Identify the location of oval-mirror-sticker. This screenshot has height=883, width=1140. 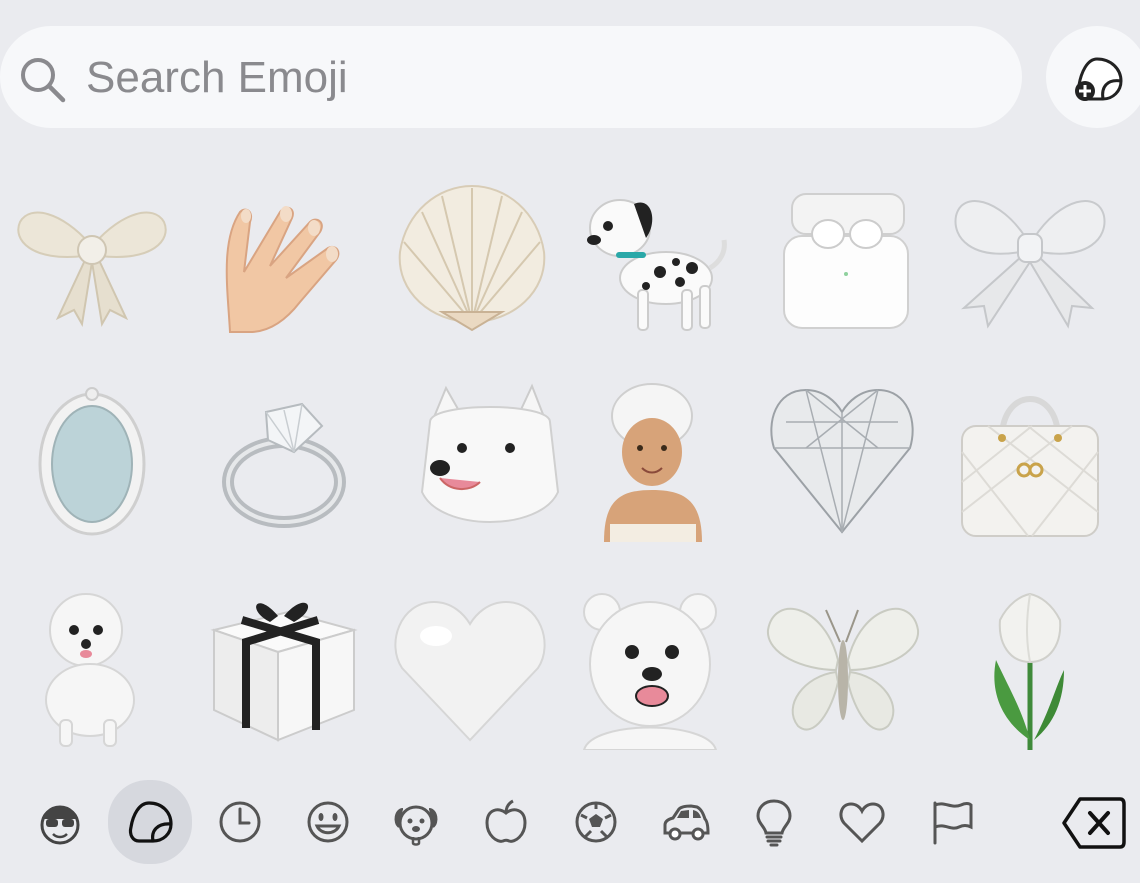
(92, 462).